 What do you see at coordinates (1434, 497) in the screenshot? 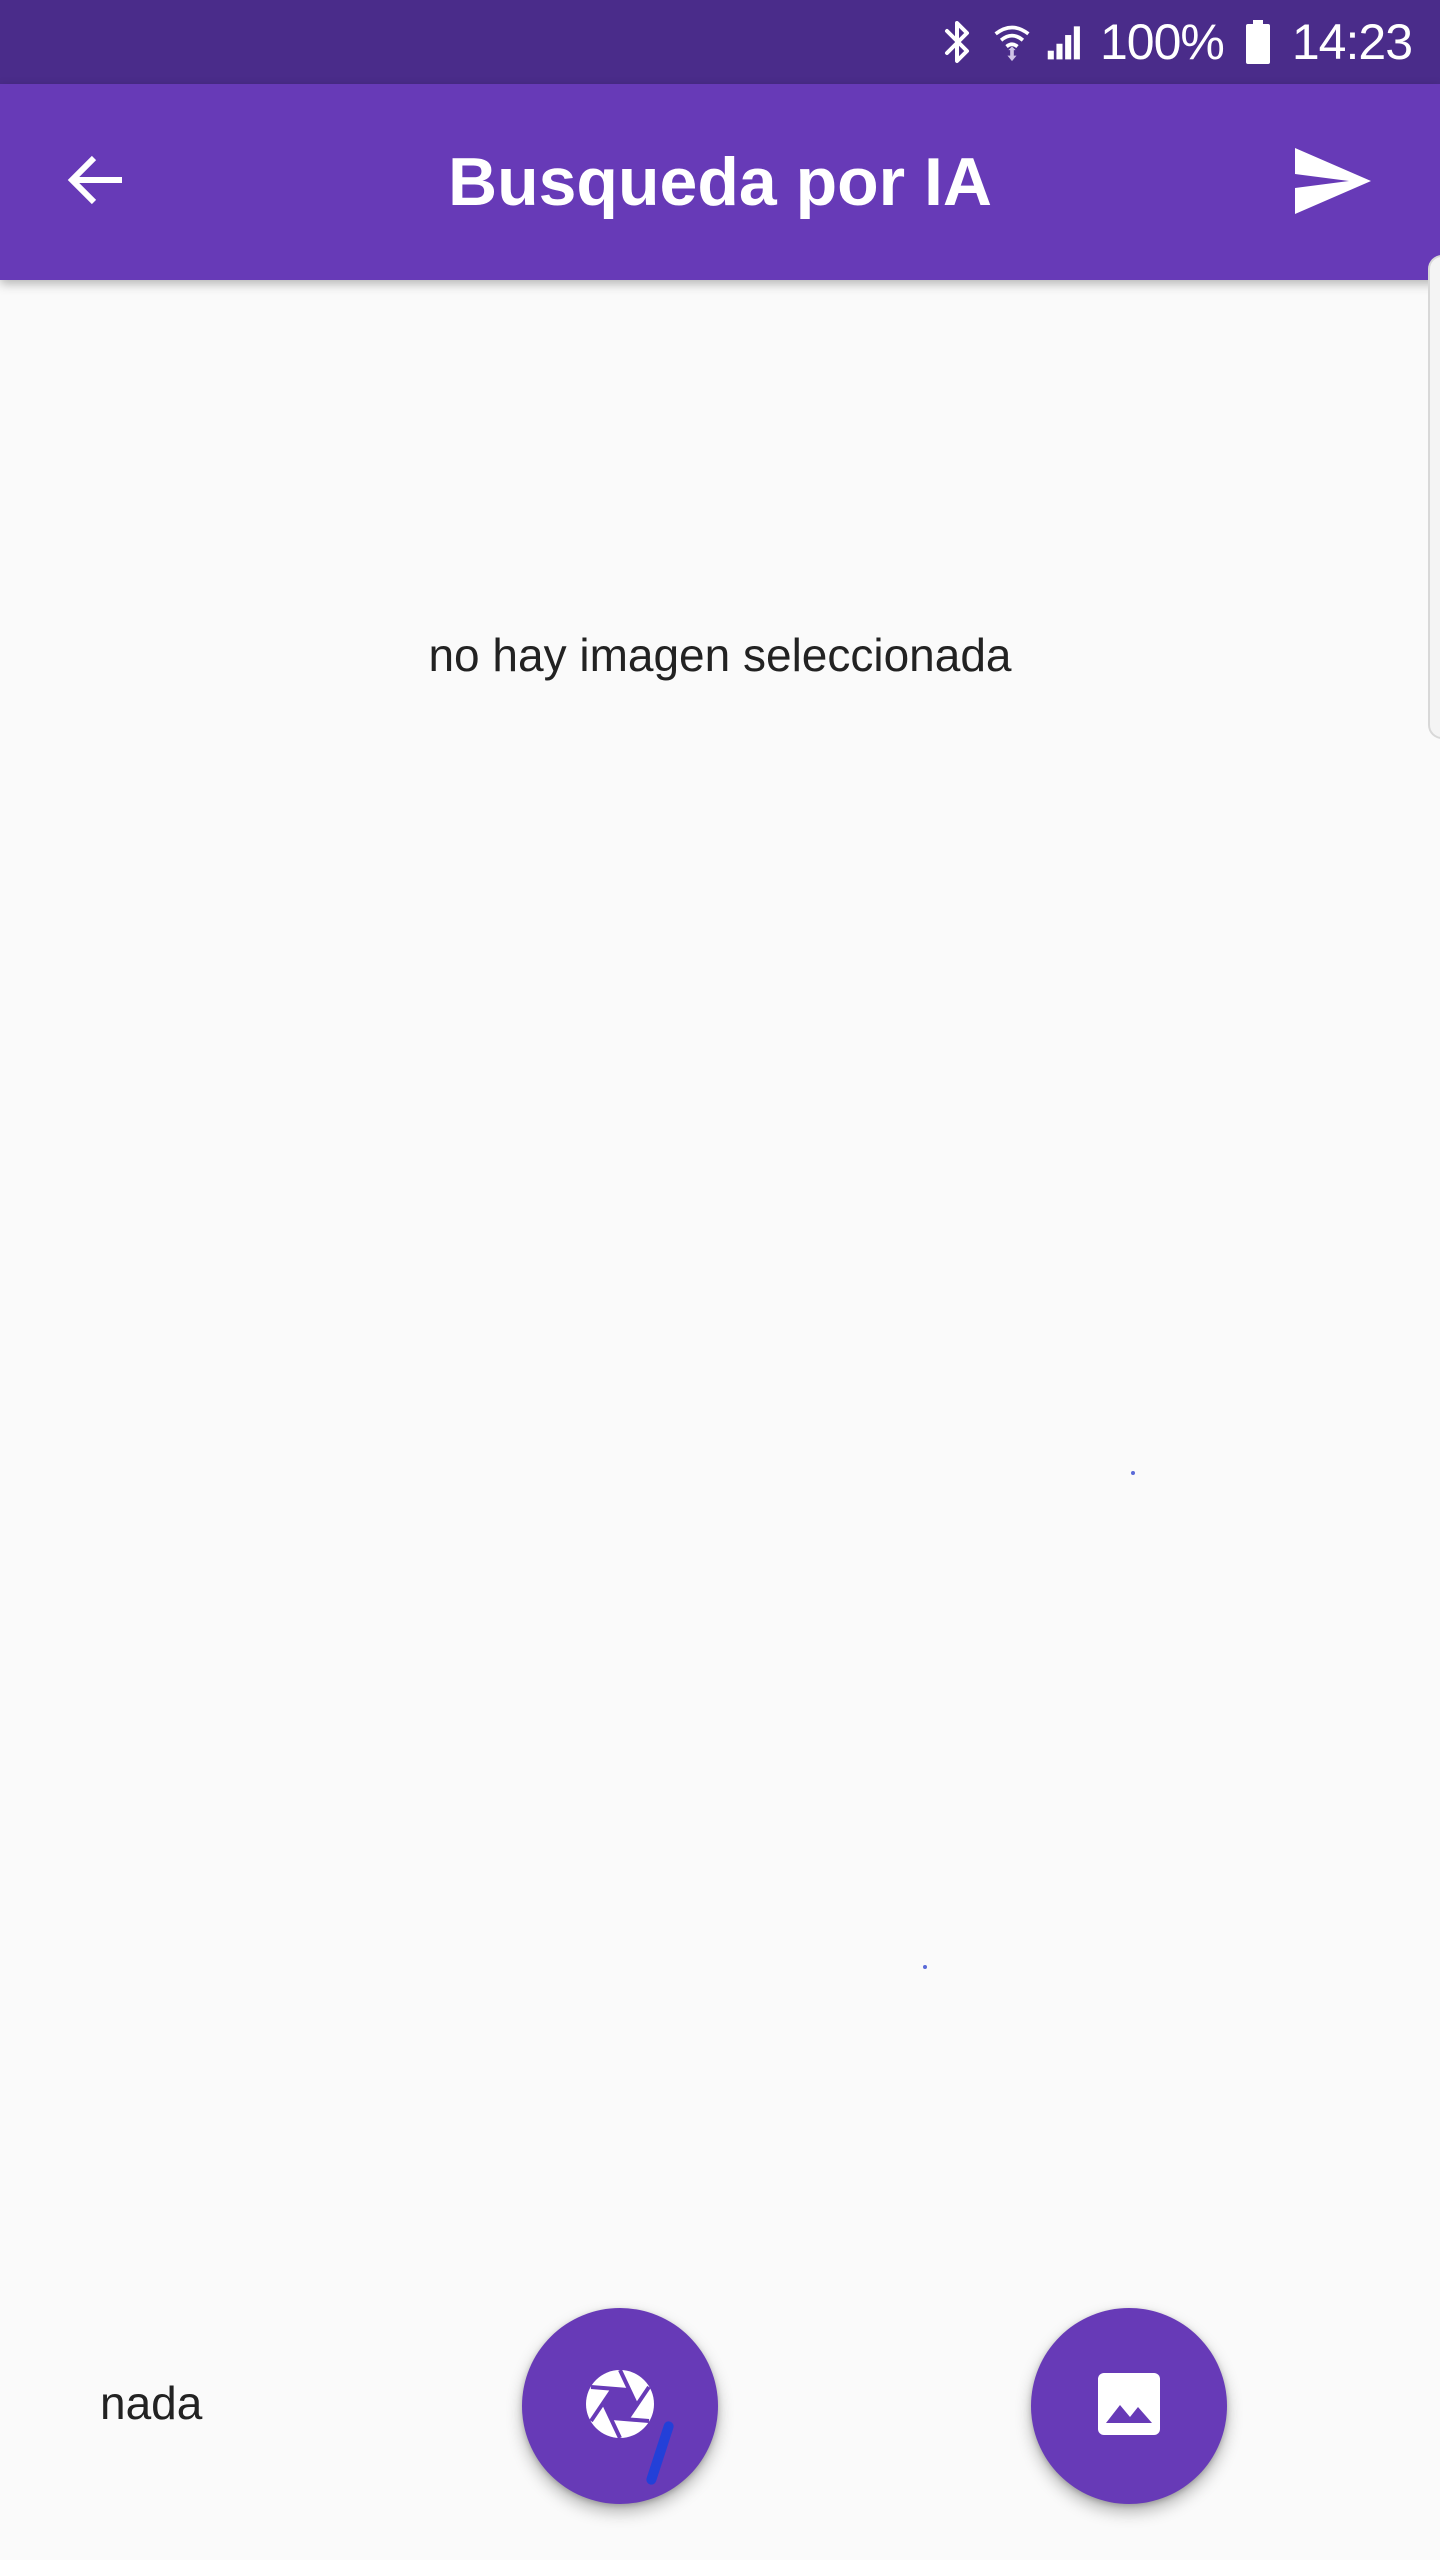
I see `edge-panel-handle` at bounding box center [1434, 497].